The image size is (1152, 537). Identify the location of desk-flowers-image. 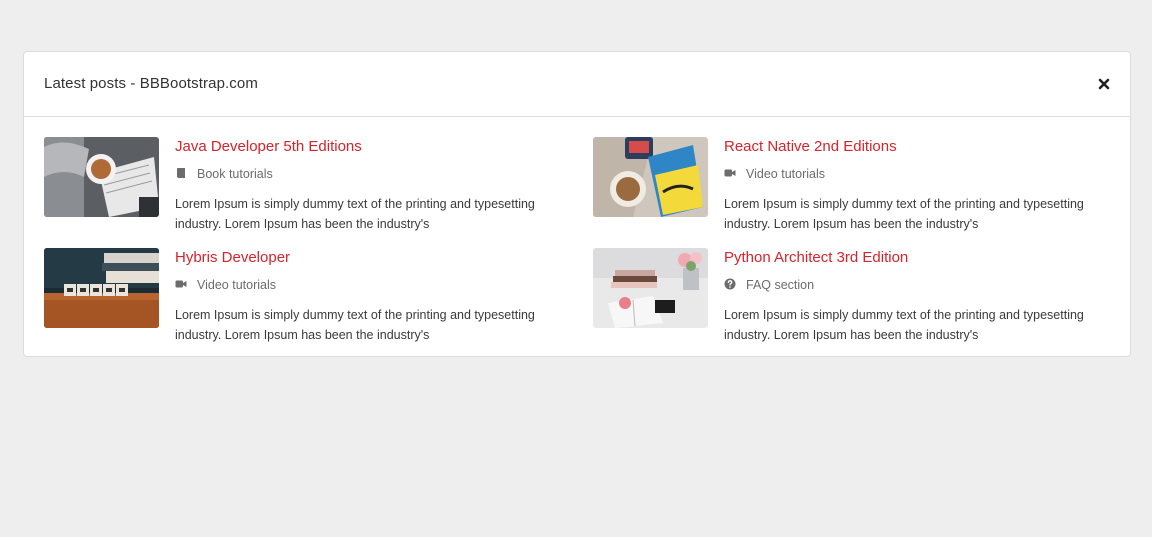
(650, 288).